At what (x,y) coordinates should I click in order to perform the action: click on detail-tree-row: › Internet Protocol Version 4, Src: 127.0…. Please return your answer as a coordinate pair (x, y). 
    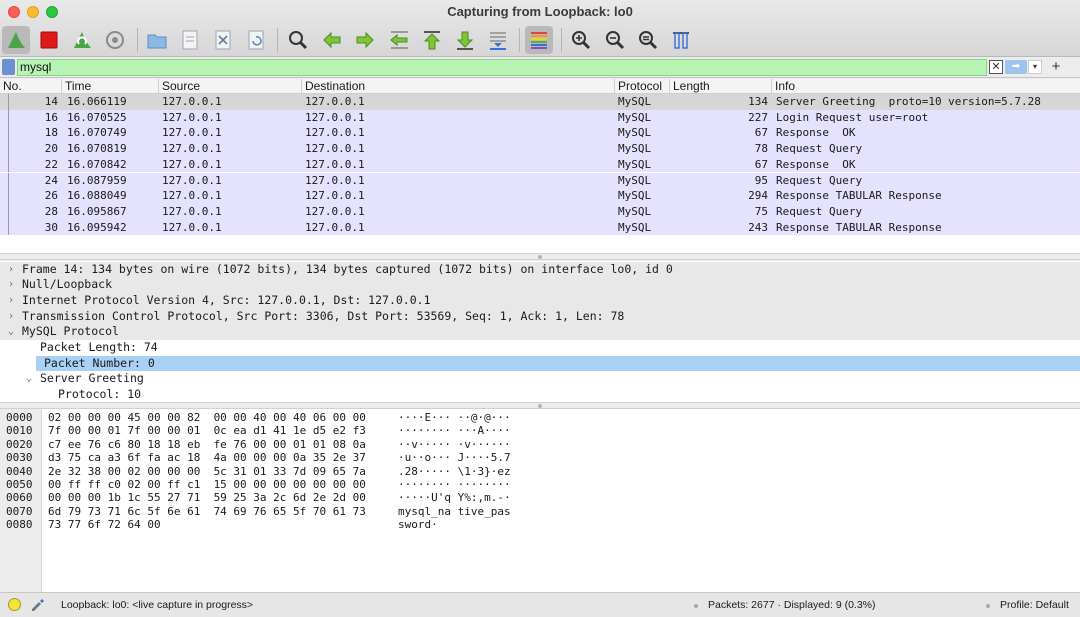
    Looking at the image, I should click on (540, 300).